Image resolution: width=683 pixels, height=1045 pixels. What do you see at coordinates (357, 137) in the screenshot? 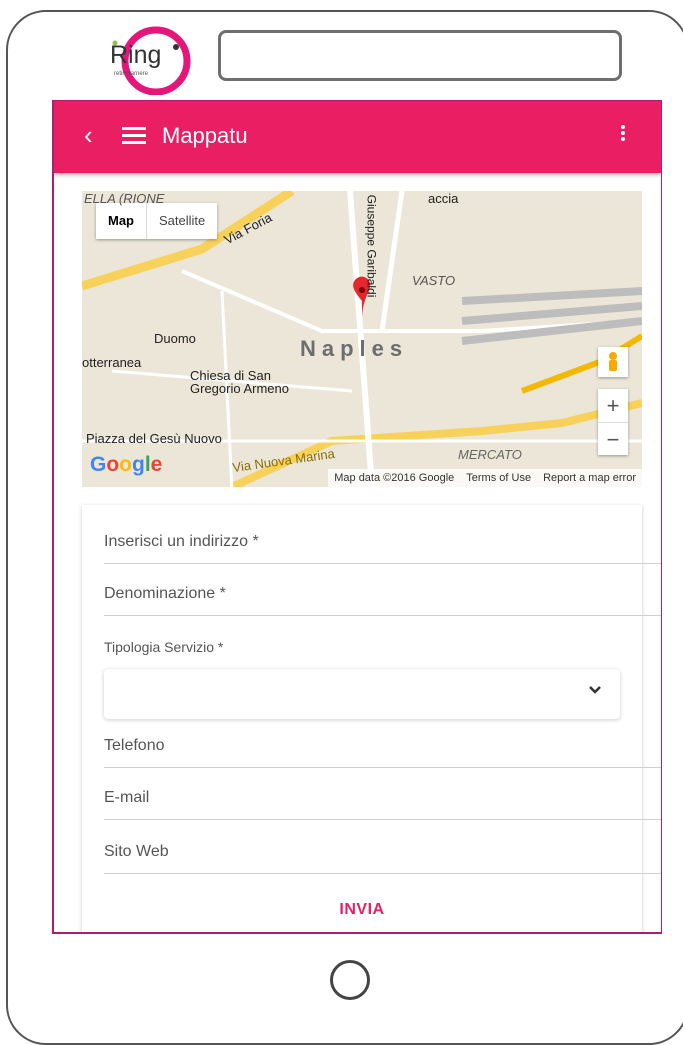
I see `app-bar: ‹ Mappatu` at bounding box center [357, 137].